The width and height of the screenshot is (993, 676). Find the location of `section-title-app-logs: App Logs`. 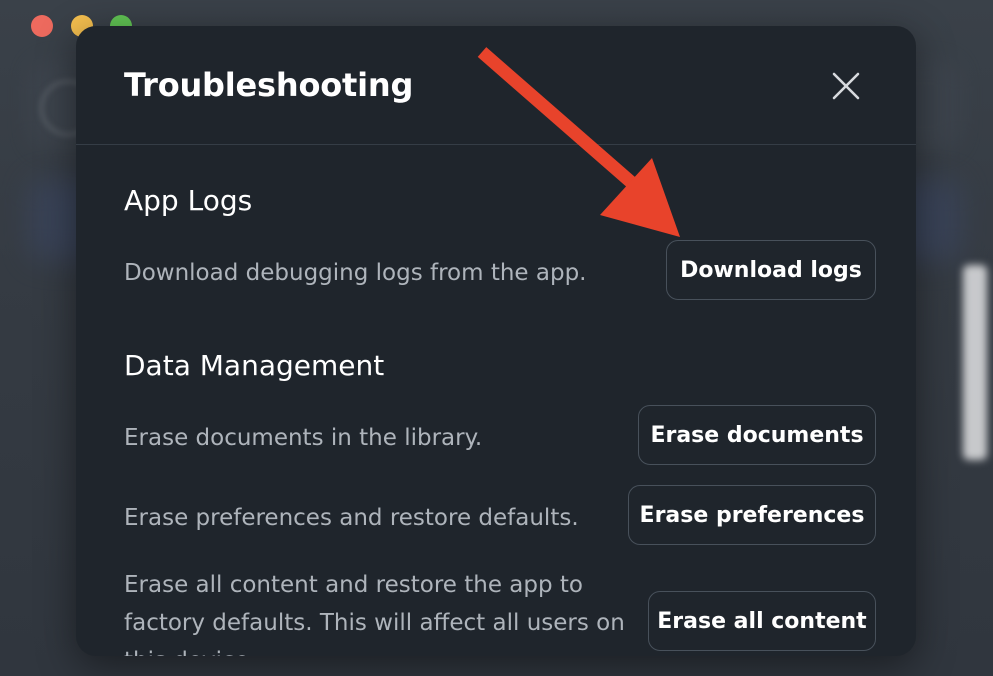

section-title-app-logs: App Logs is located at coordinates (188, 200).